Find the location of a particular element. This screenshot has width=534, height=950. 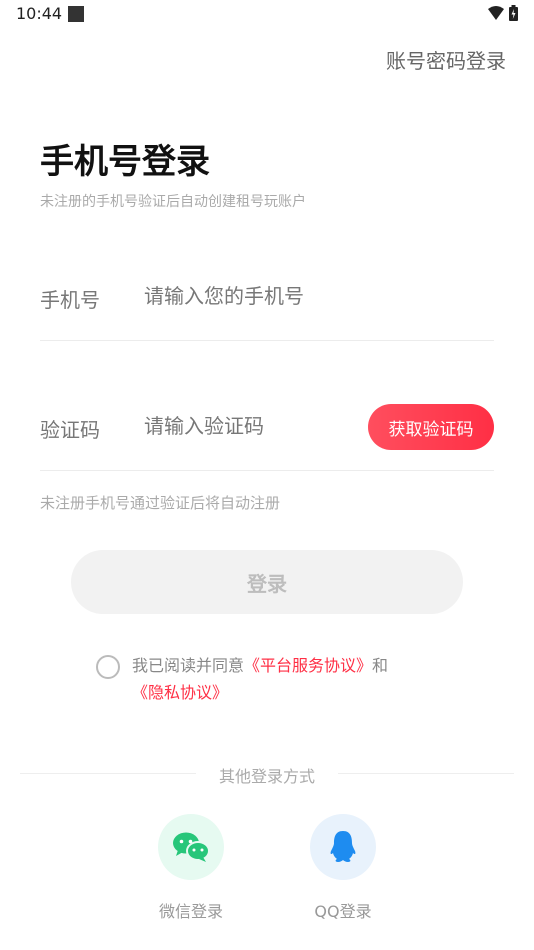

service-agreement-link: 《平台服务协议》 is located at coordinates (308, 665).